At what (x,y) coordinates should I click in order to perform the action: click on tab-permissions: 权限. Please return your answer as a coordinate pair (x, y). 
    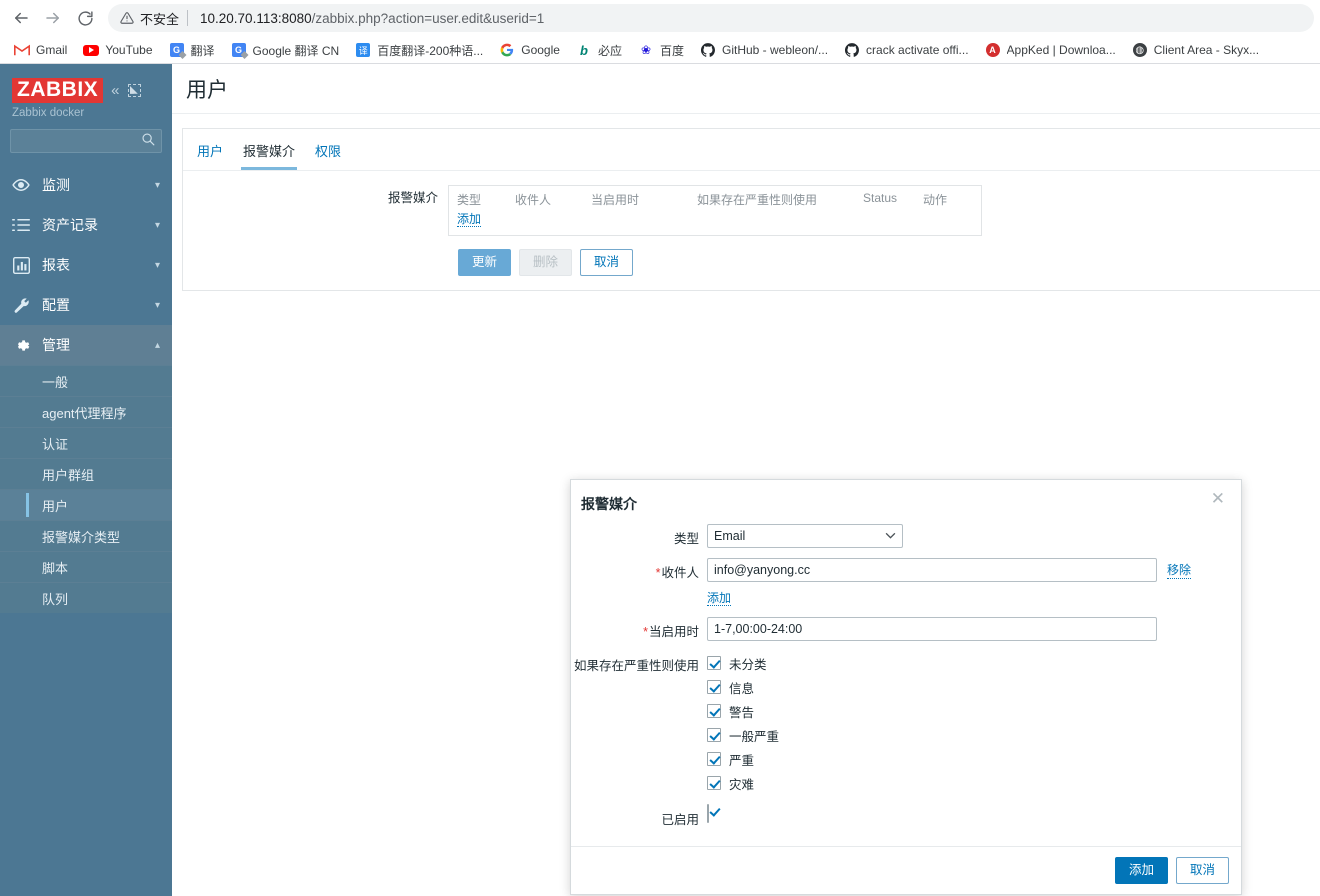
    Looking at the image, I should click on (328, 155).